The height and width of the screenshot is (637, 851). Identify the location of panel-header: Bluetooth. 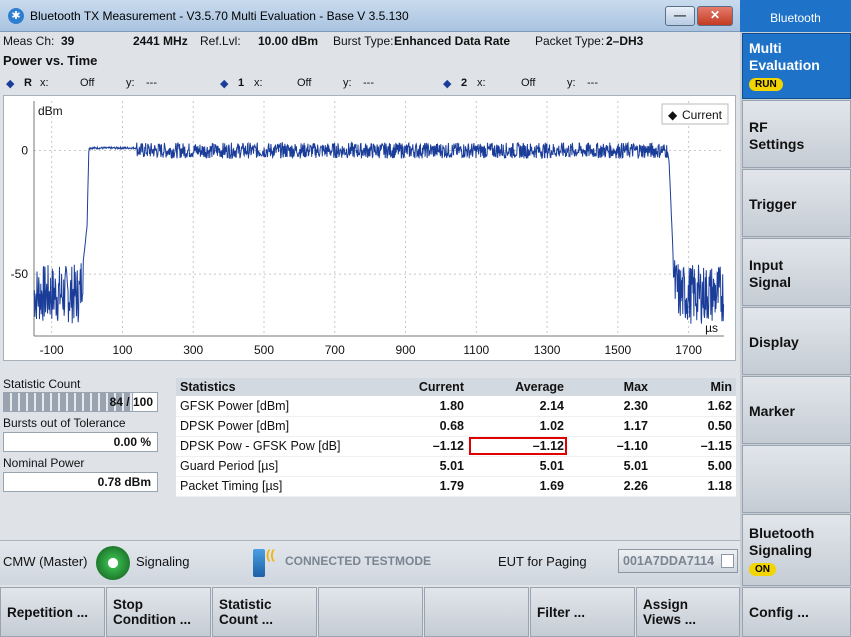
(795, 16).